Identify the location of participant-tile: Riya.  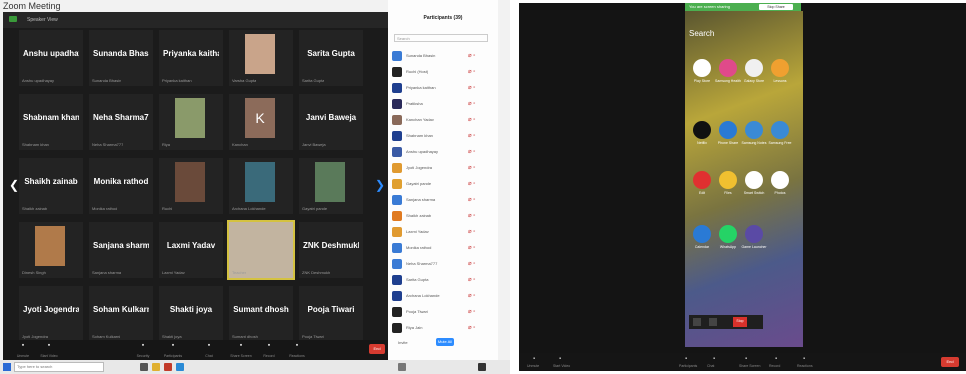
(191, 122).